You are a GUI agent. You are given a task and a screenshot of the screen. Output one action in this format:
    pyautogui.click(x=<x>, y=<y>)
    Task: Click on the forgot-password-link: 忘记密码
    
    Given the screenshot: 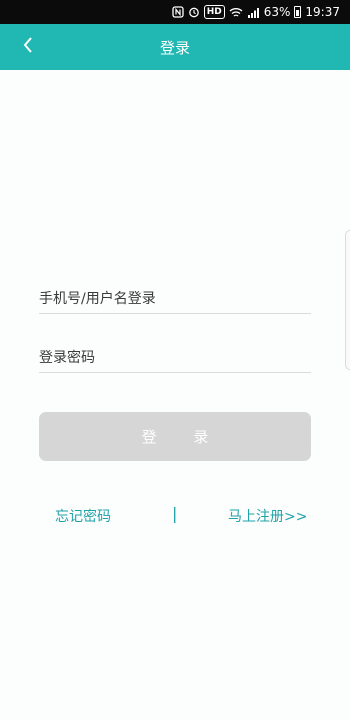 What is the action you would take?
    pyautogui.click(x=83, y=516)
    